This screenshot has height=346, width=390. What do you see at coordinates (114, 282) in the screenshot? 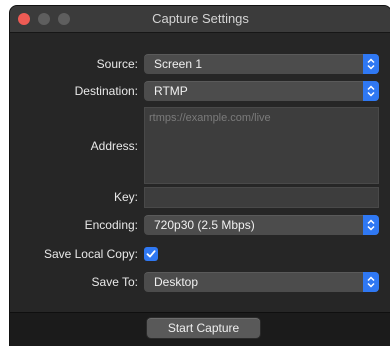
I see `save-to-label: Save To:` at bounding box center [114, 282].